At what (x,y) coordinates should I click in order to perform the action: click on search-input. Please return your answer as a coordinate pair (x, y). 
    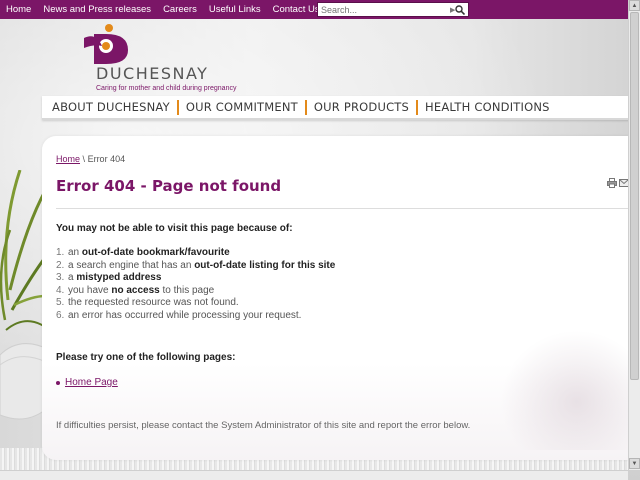
    Looking at the image, I should click on (383, 9).